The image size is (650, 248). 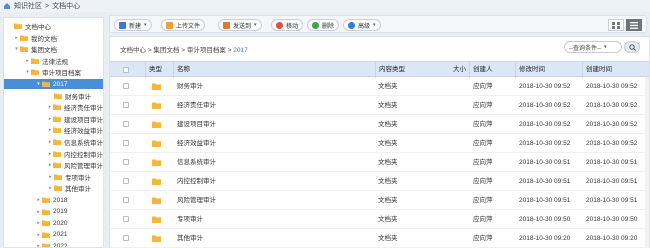 What do you see at coordinates (60, 245) in the screenshot?
I see `tree-item-label: 2022` at bounding box center [60, 245].